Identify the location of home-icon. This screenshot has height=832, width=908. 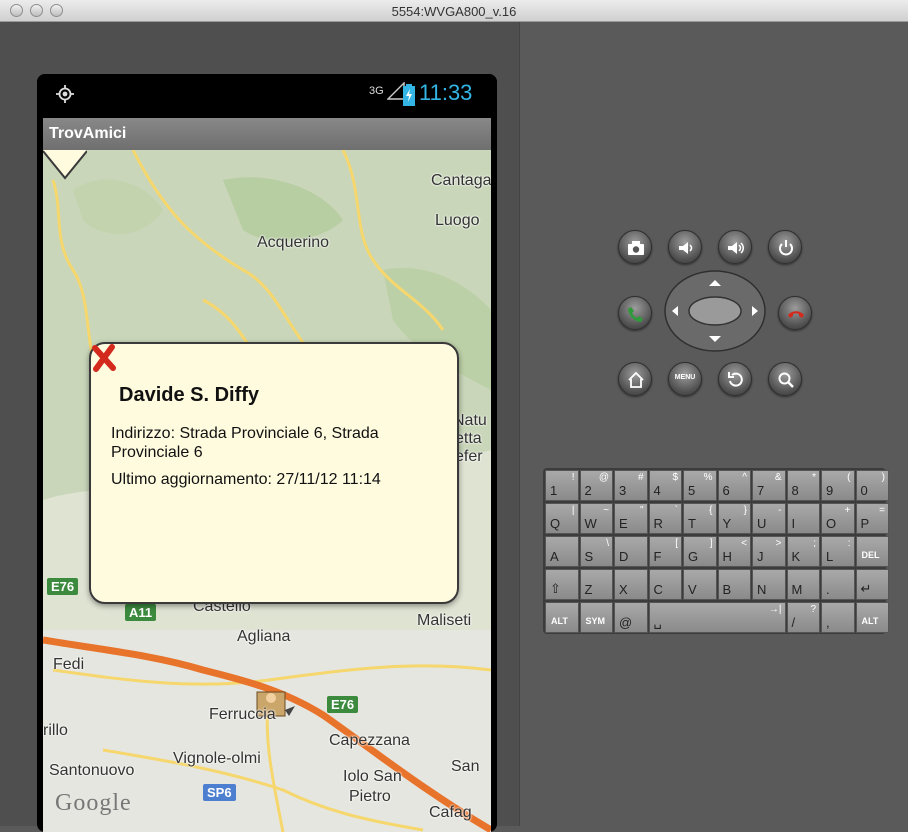
(636, 379).